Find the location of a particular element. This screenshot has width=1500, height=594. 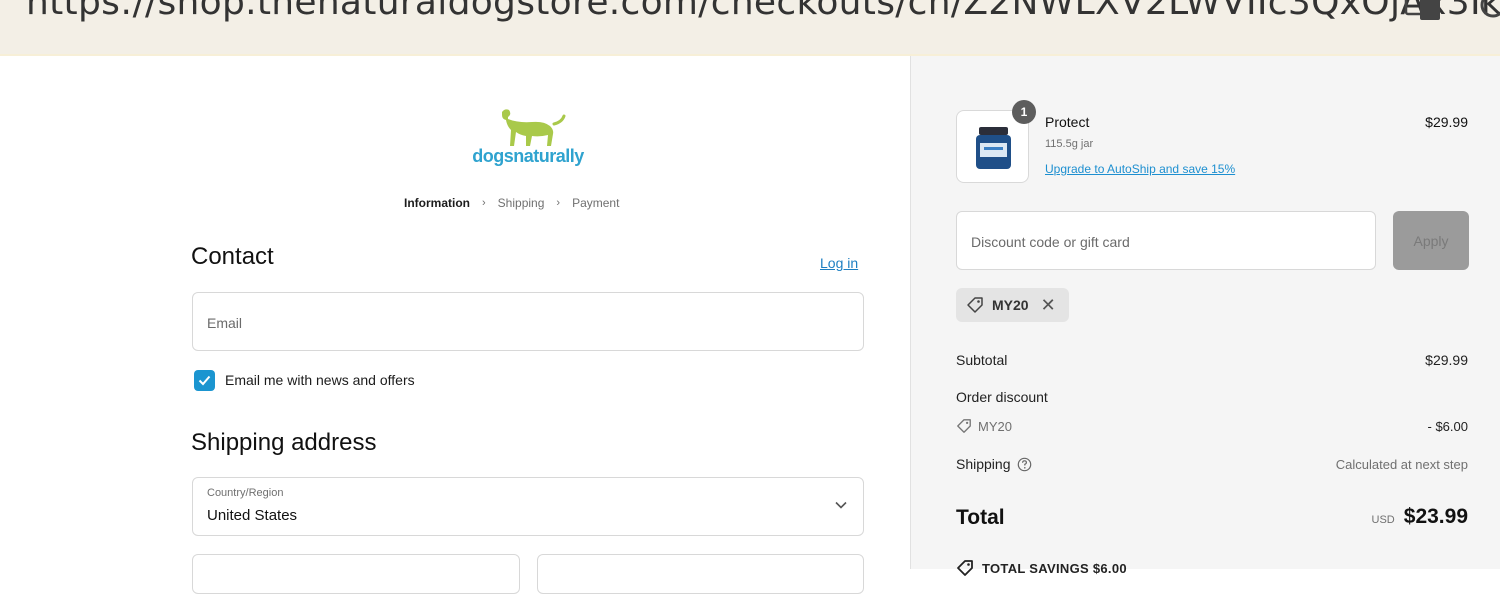

logo-wordmark: dogsnaturally is located at coordinates (528, 156).